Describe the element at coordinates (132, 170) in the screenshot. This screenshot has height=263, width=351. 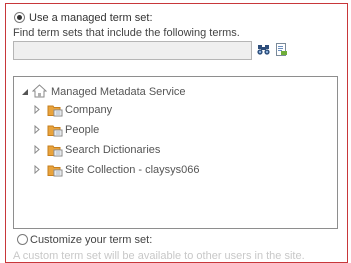
I see `tree-node-label: Site Collection - claysys066` at that location.